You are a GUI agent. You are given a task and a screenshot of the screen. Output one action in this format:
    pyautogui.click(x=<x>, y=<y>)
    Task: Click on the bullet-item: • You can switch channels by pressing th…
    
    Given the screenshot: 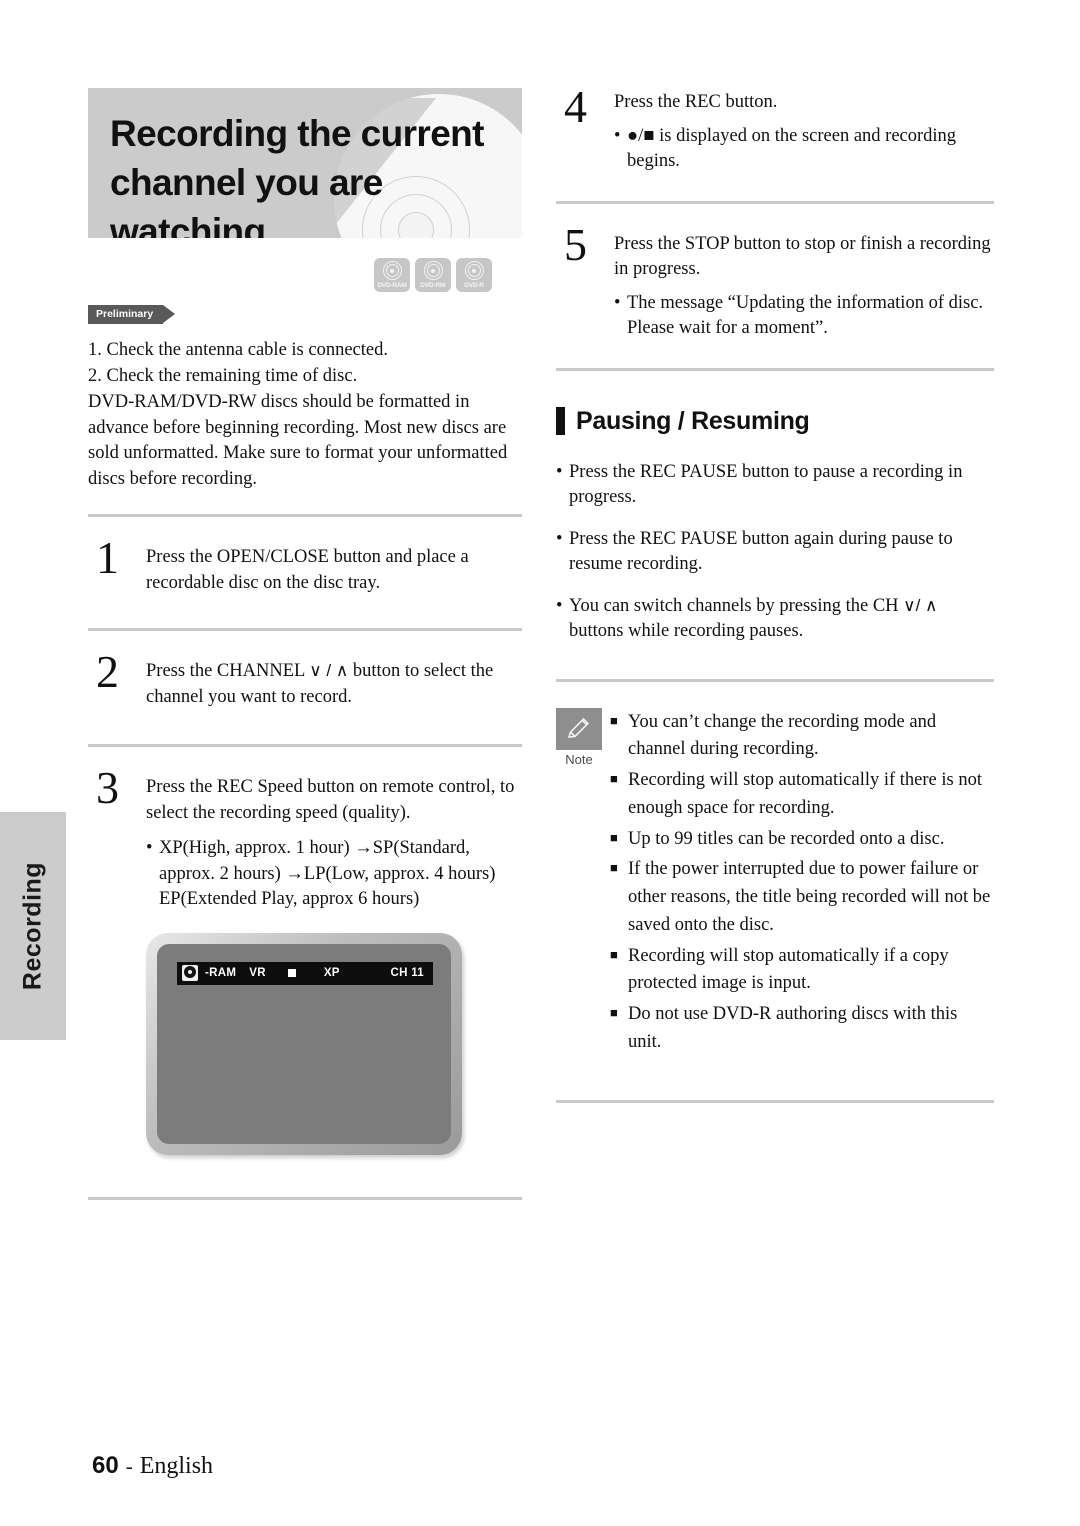 What is the action you would take?
    pyautogui.click(x=775, y=619)
    